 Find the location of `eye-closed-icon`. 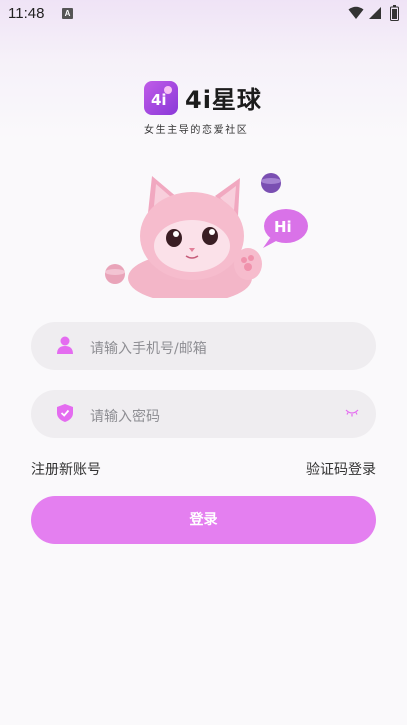

eye-closed-icon is located at coordinates (352, 413).